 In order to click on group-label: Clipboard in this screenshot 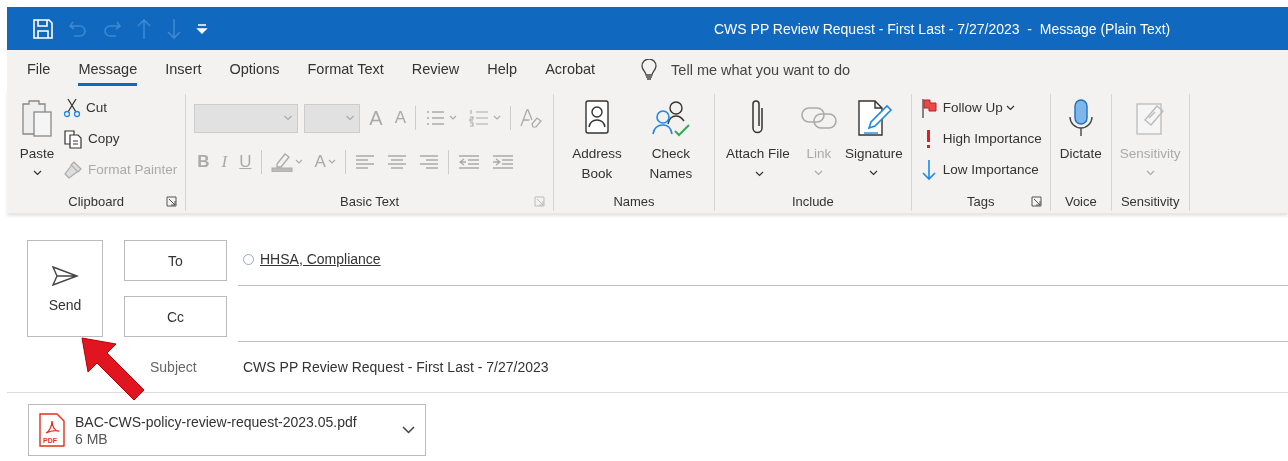, I will do `click(96, 201)`.